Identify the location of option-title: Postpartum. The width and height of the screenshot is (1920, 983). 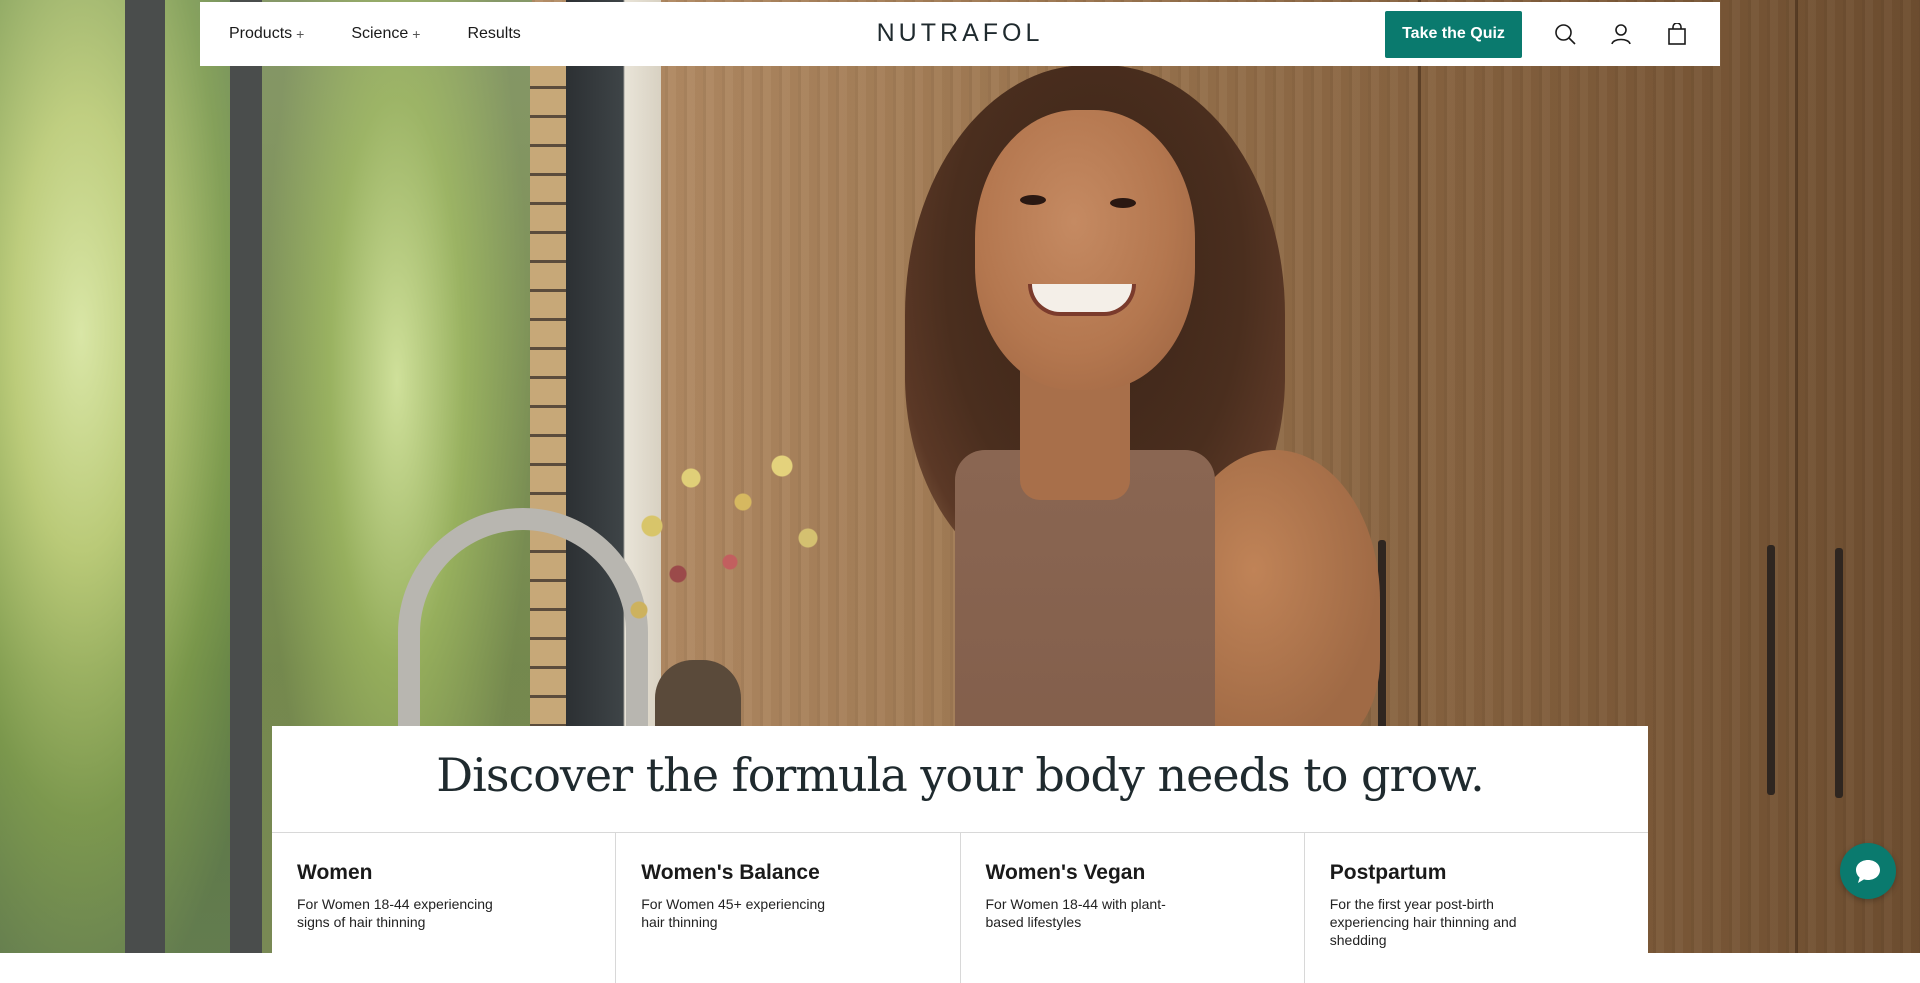
(1388, 872).